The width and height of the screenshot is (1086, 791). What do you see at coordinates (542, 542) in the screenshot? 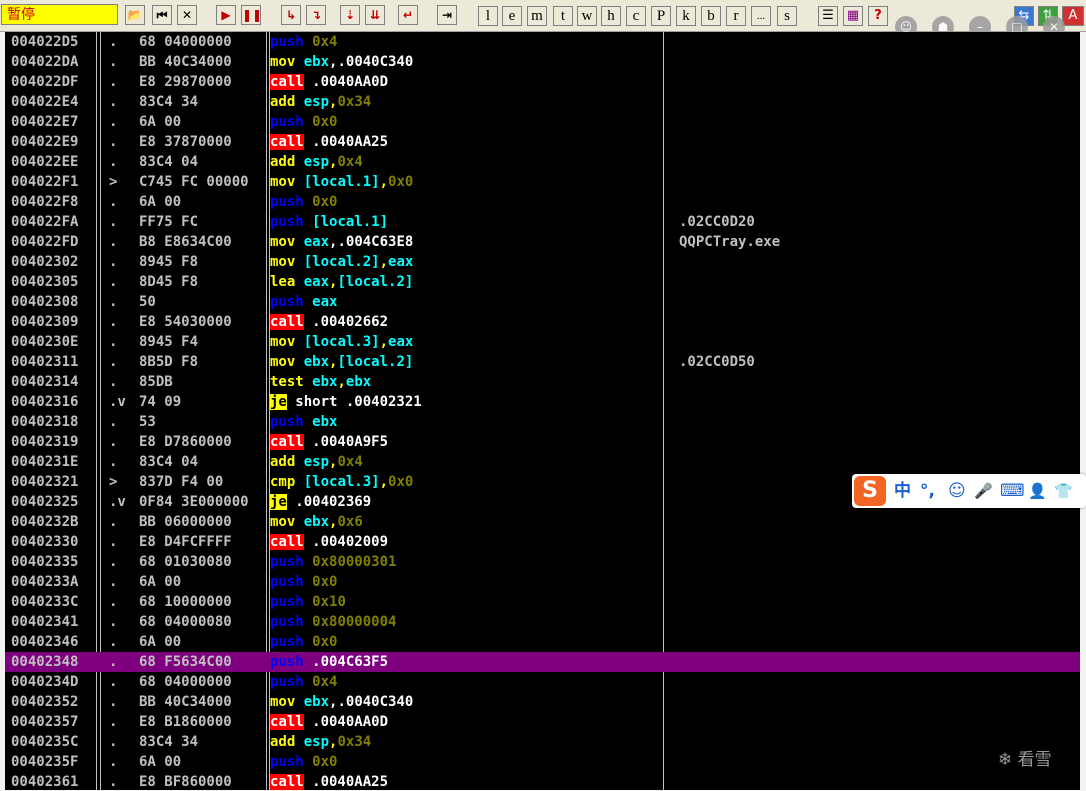
I see `disasm-row: 00402330. E8 D4FCFFFF call .00402009` at bounding box center [542, 542].